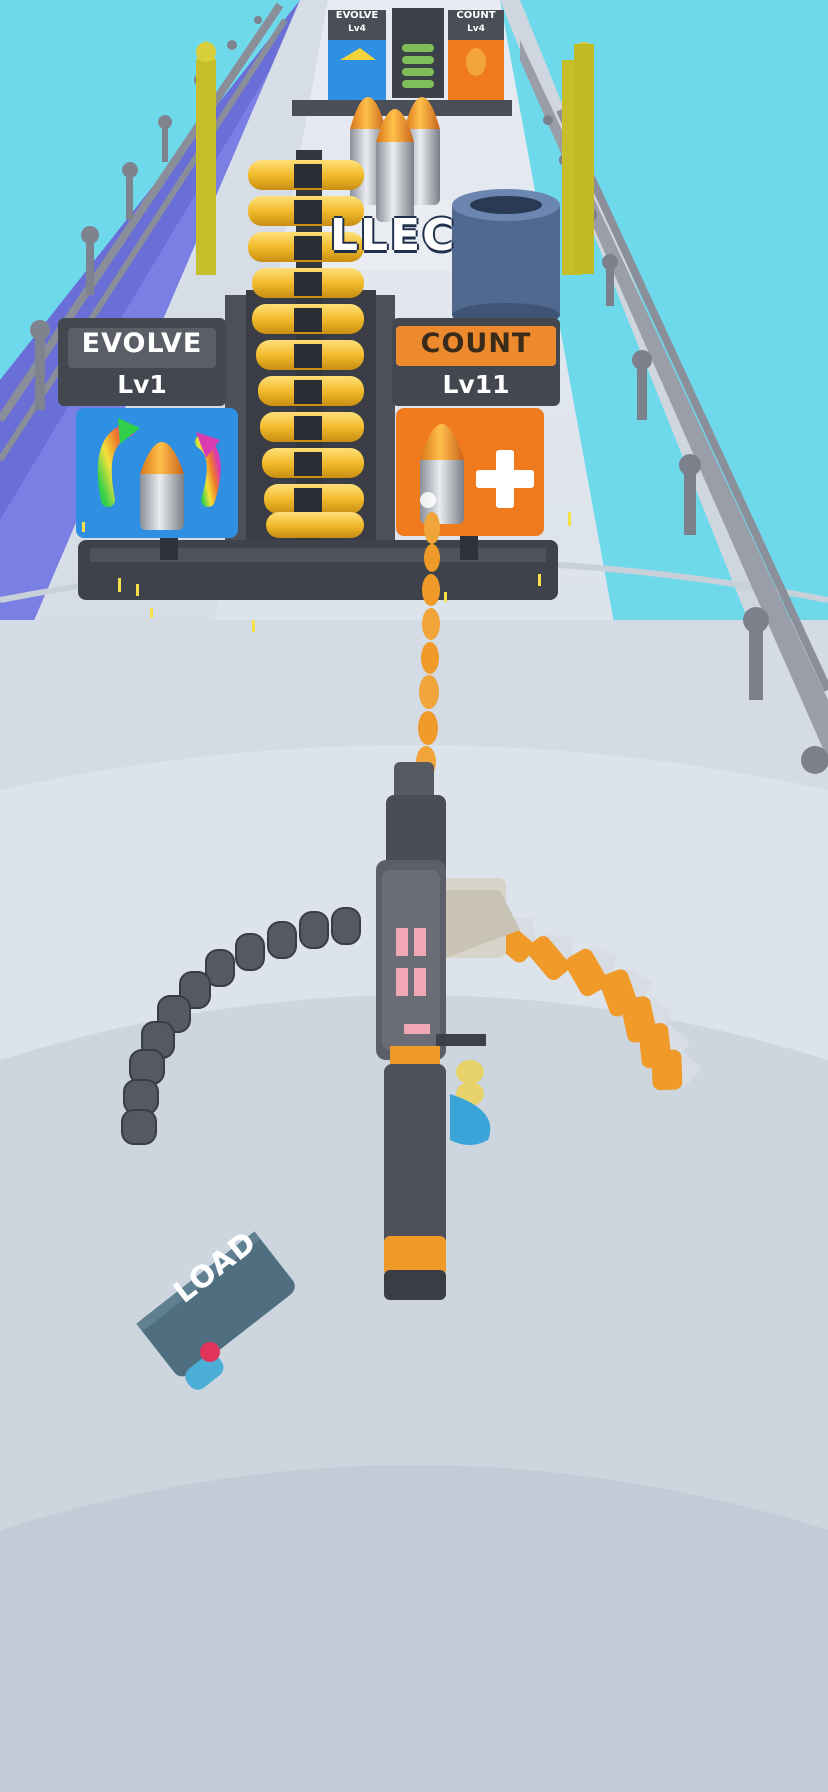 The width and height of the screenshot is (828, 1792). What do you see at coordinates (142, 384) in the screenshot?
I see `evolve-gate-level: Lv1` at bounding box center [142, 384].